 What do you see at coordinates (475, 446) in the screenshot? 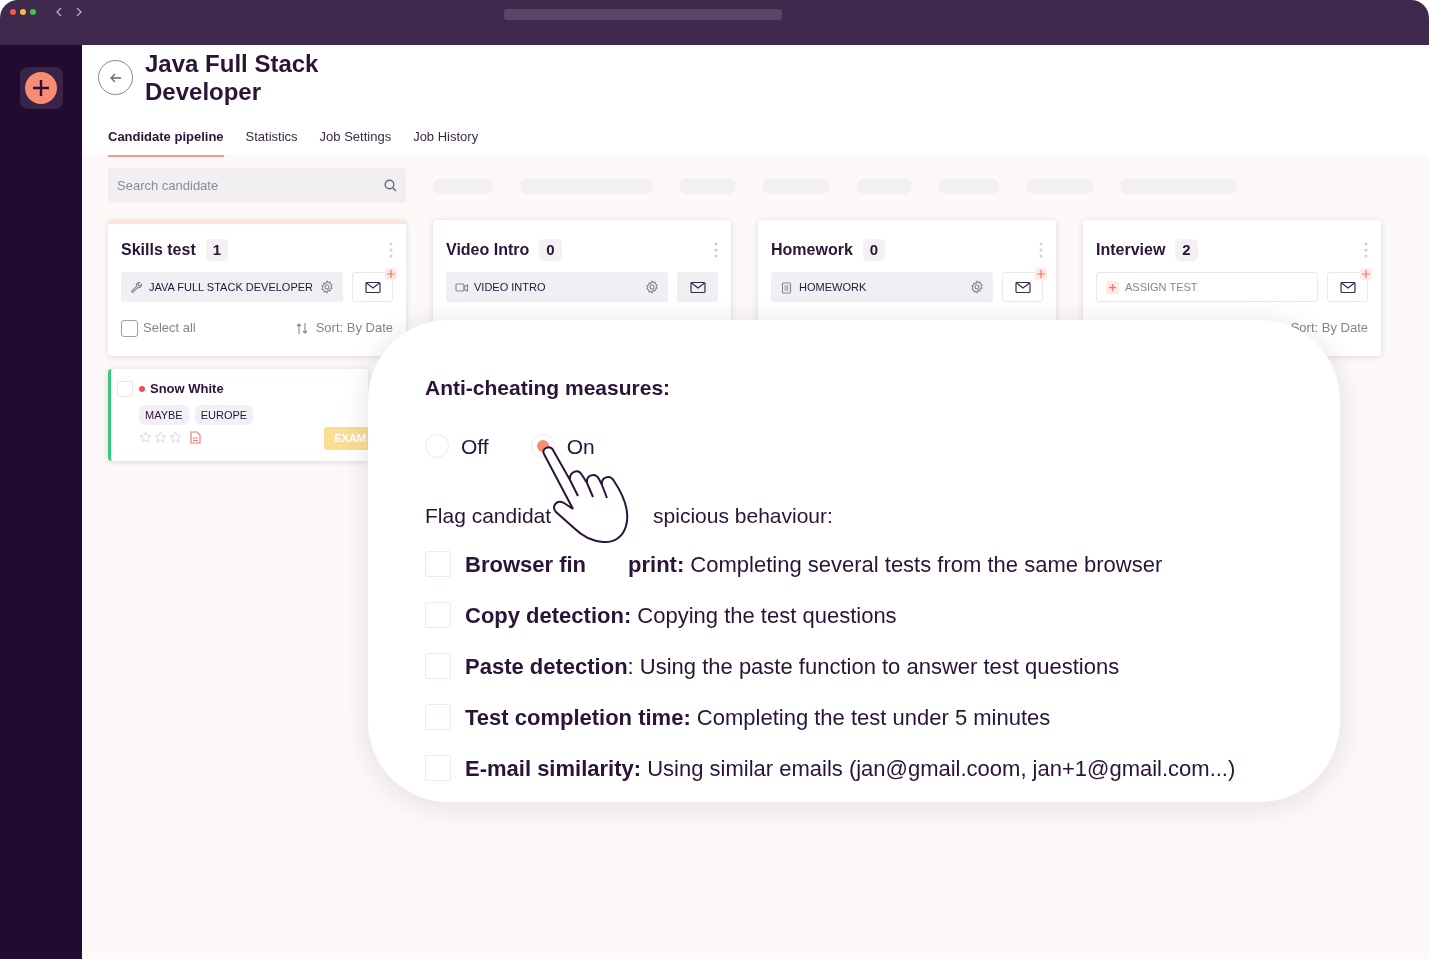
I see `radio-label: Off` at bounding box center [475, 446].